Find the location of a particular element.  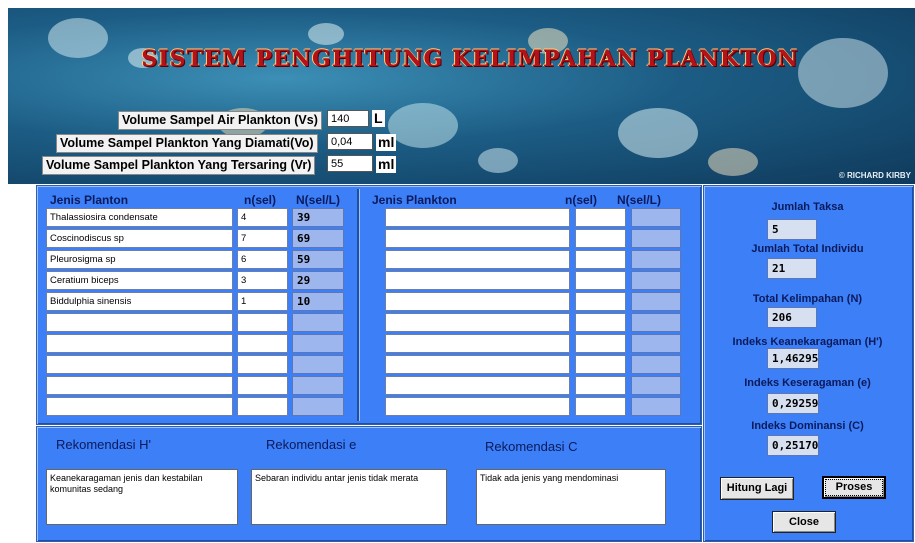

right-header-n: n(sel) is located at coordinates (581, 200).